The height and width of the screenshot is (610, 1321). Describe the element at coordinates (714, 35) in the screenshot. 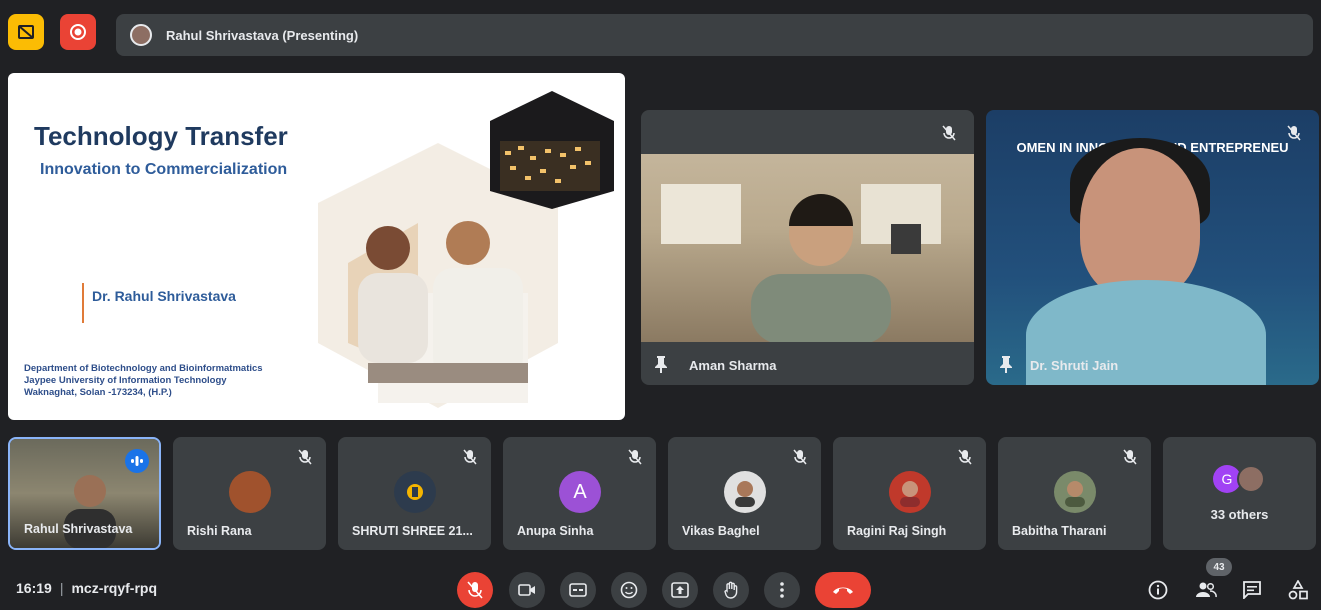

I see `presenting-banner: Rahul Shrivastava (Presenting)` at that location.